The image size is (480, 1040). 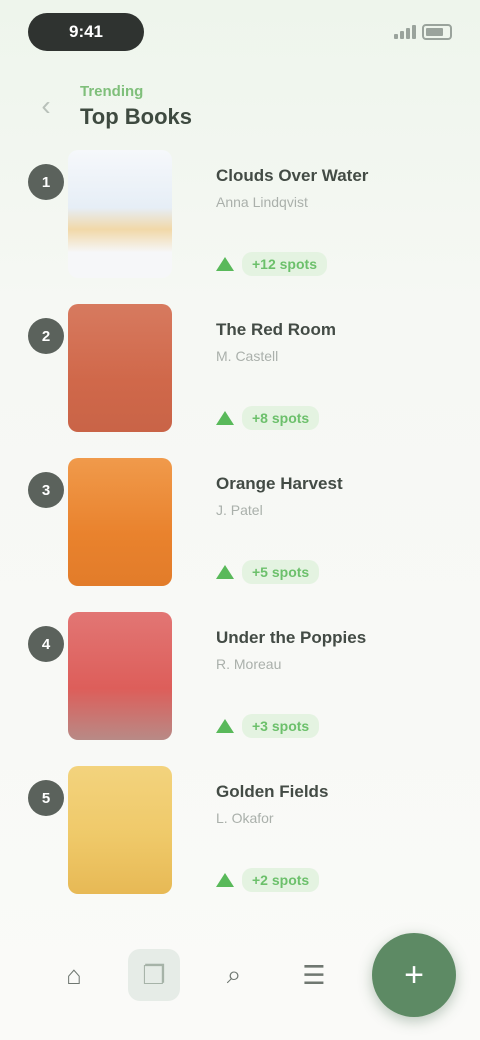 I want to click on trend-label: +2 spots, so click(x=281, y=880).